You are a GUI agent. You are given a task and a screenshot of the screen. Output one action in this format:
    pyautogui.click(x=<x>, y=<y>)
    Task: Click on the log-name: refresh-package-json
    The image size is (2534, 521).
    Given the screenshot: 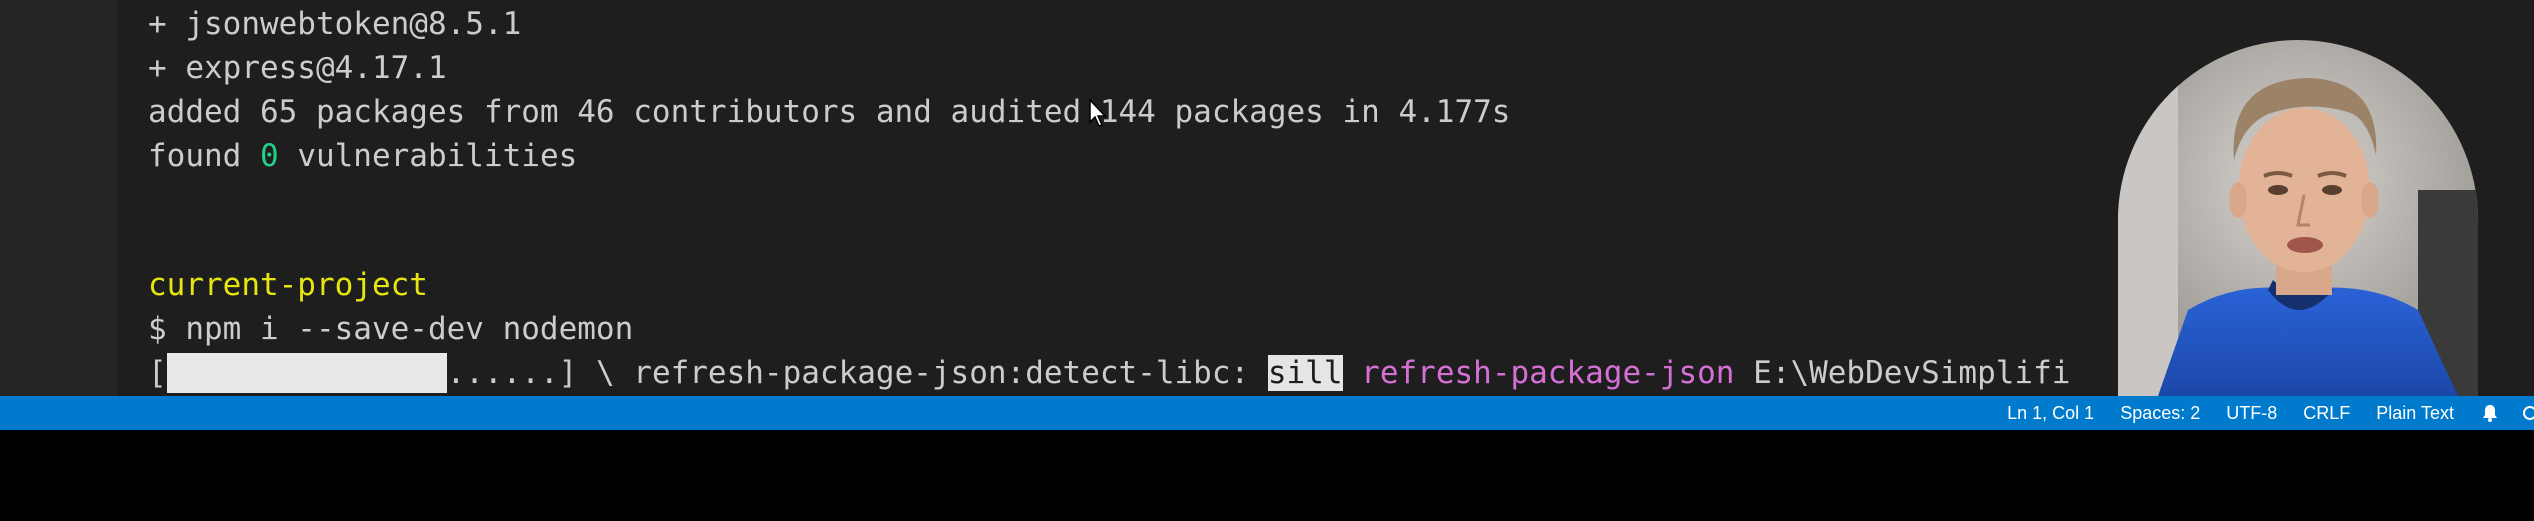 What is the action you would take?
    pyautogui.click(x=1548, y=373)
    